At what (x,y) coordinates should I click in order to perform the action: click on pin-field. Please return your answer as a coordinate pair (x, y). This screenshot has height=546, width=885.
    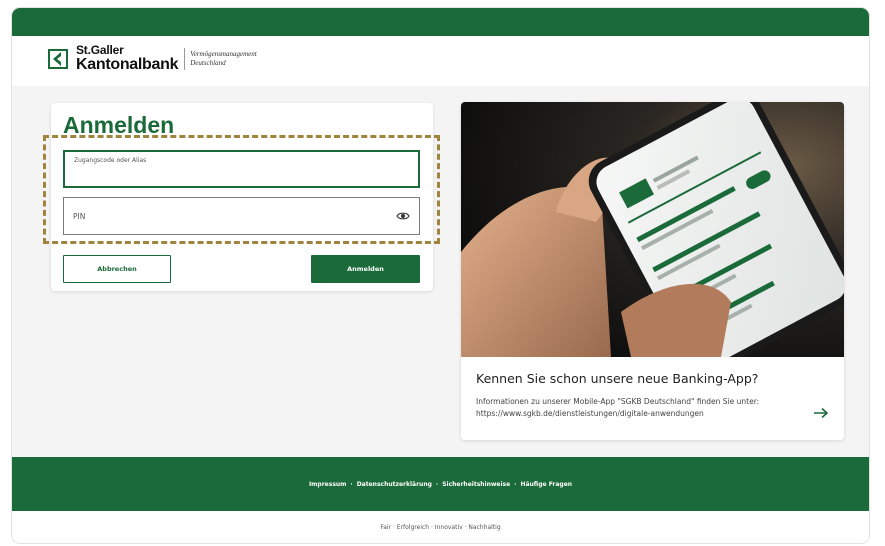
    Looking at the image, I should click on (241, 216).